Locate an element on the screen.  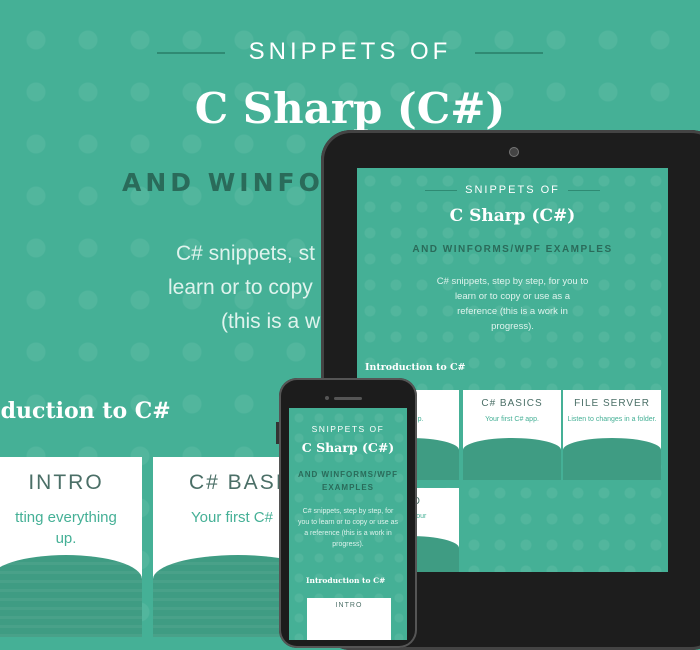
hero-kicker: SNIPPETS OF is located at coordinates (350, 52).